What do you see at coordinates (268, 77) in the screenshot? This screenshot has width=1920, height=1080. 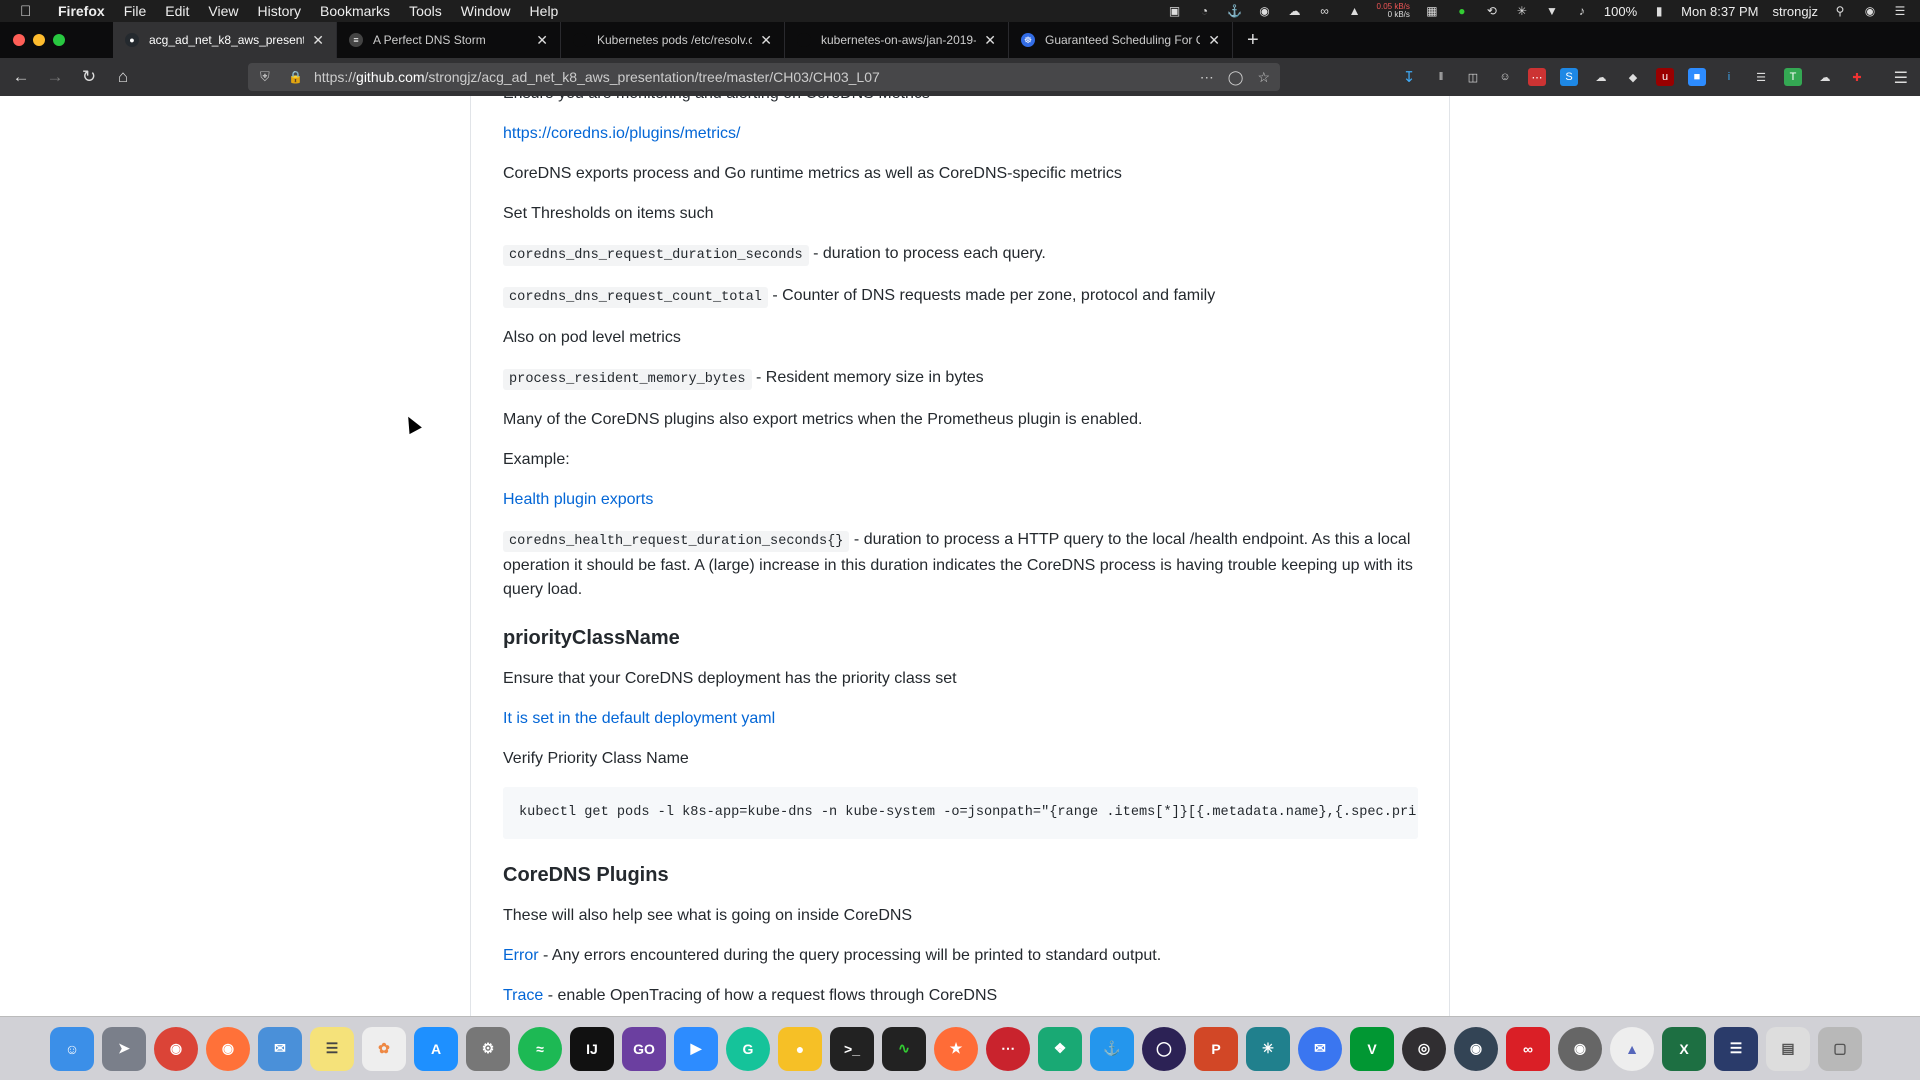 I see `tracking-protection-icon: ⛨` at bounding box center [268, 77].